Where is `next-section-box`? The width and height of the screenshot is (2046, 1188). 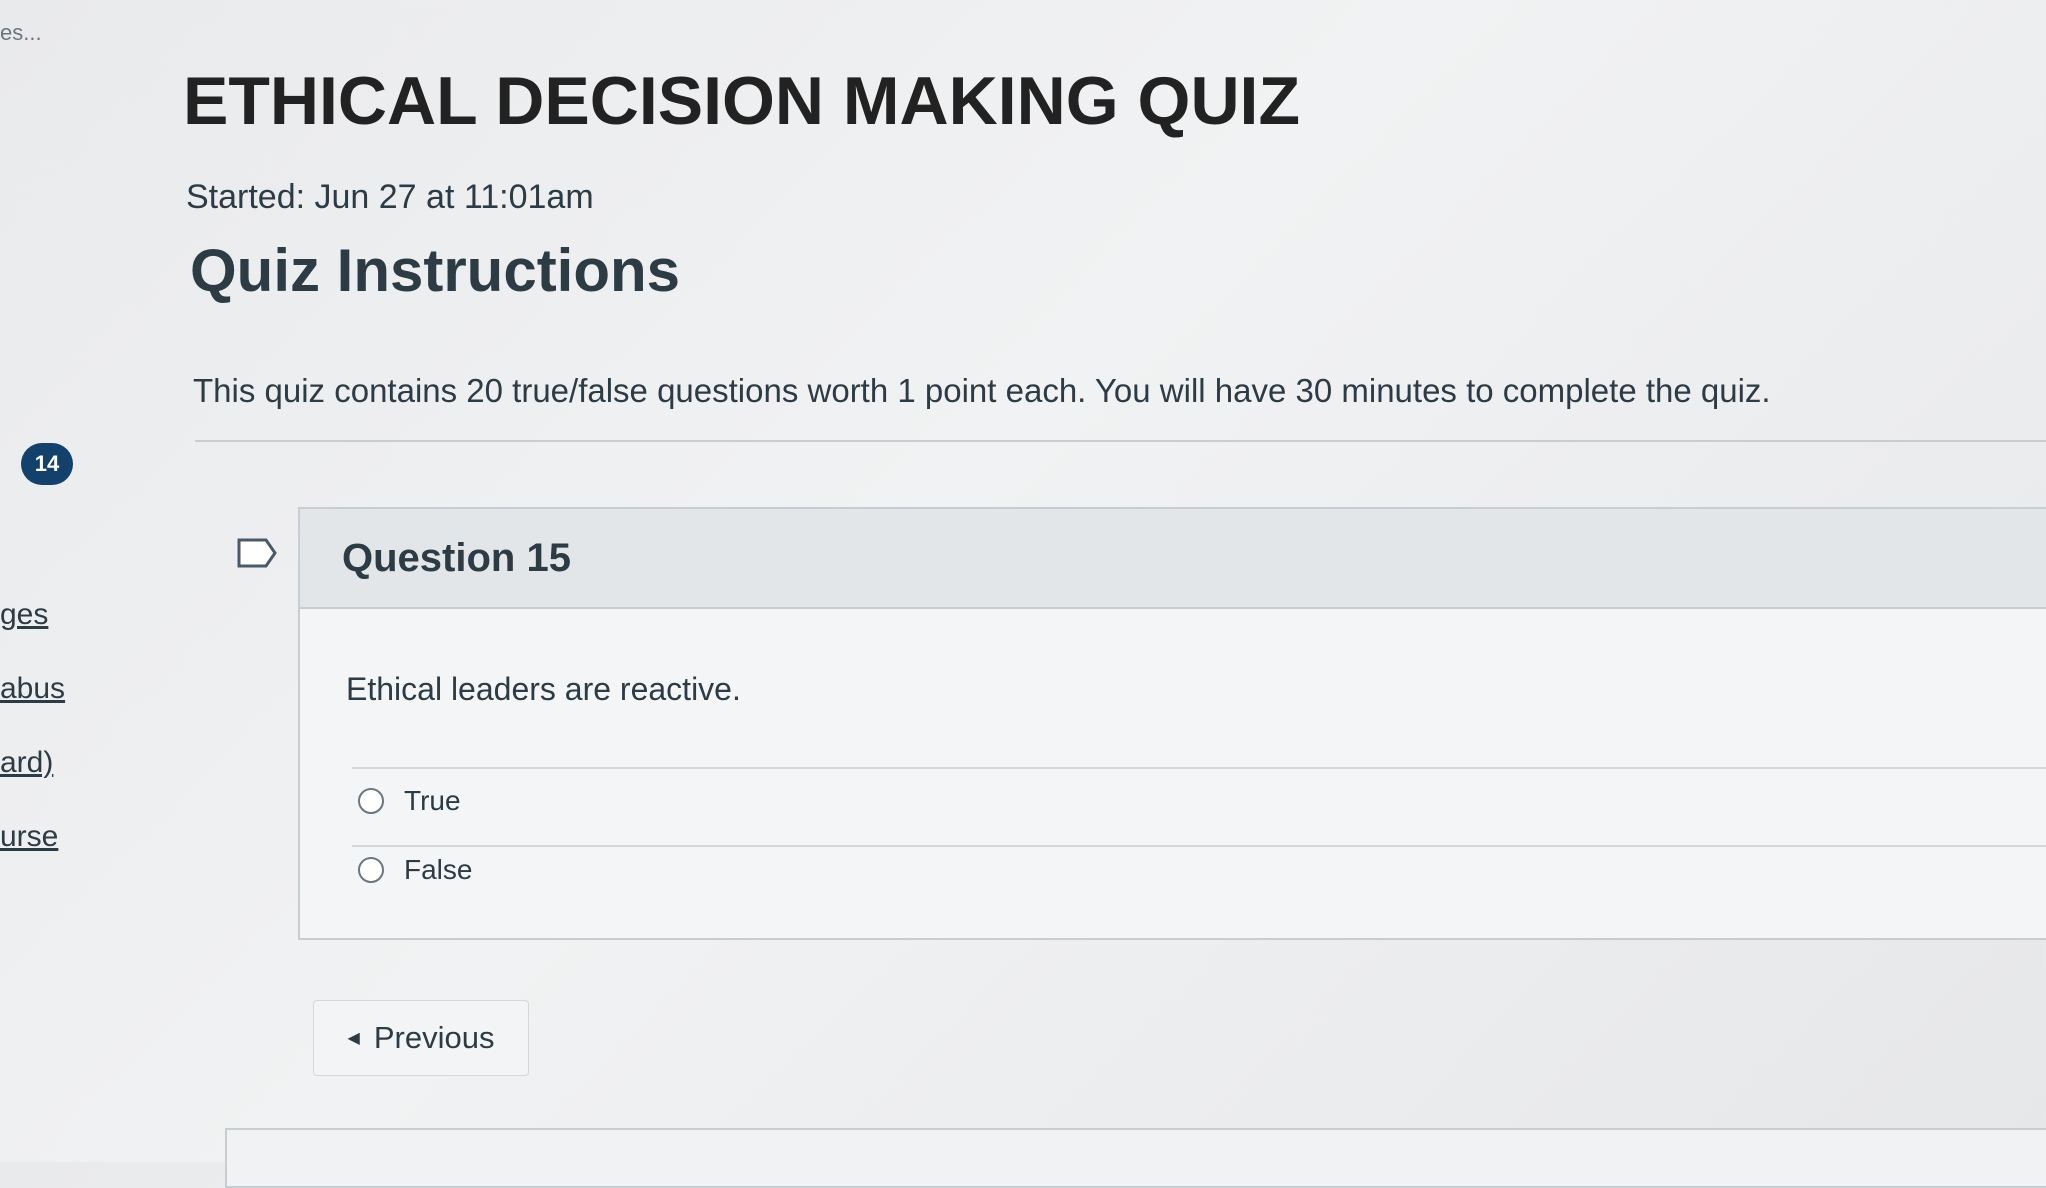 next-section-box is located at coordinates (1135, 1158).